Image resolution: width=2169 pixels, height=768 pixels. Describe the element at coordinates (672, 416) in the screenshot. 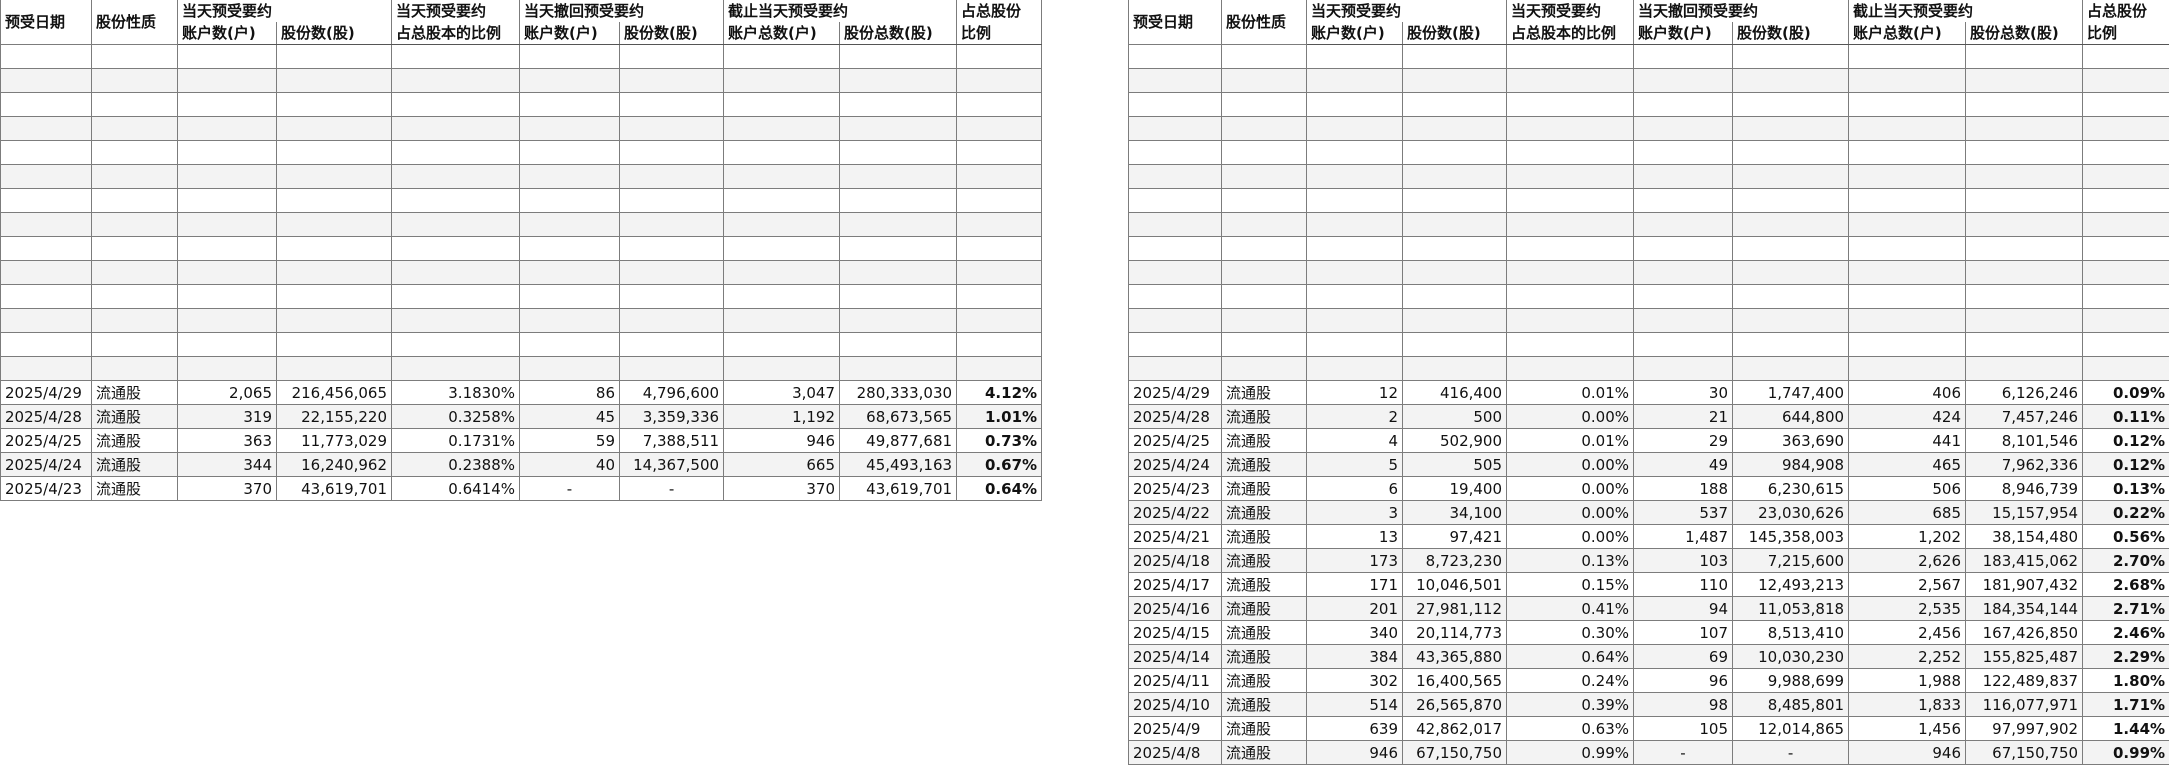

I see `cell-withdraw-shares: 3,359,336` at that location.